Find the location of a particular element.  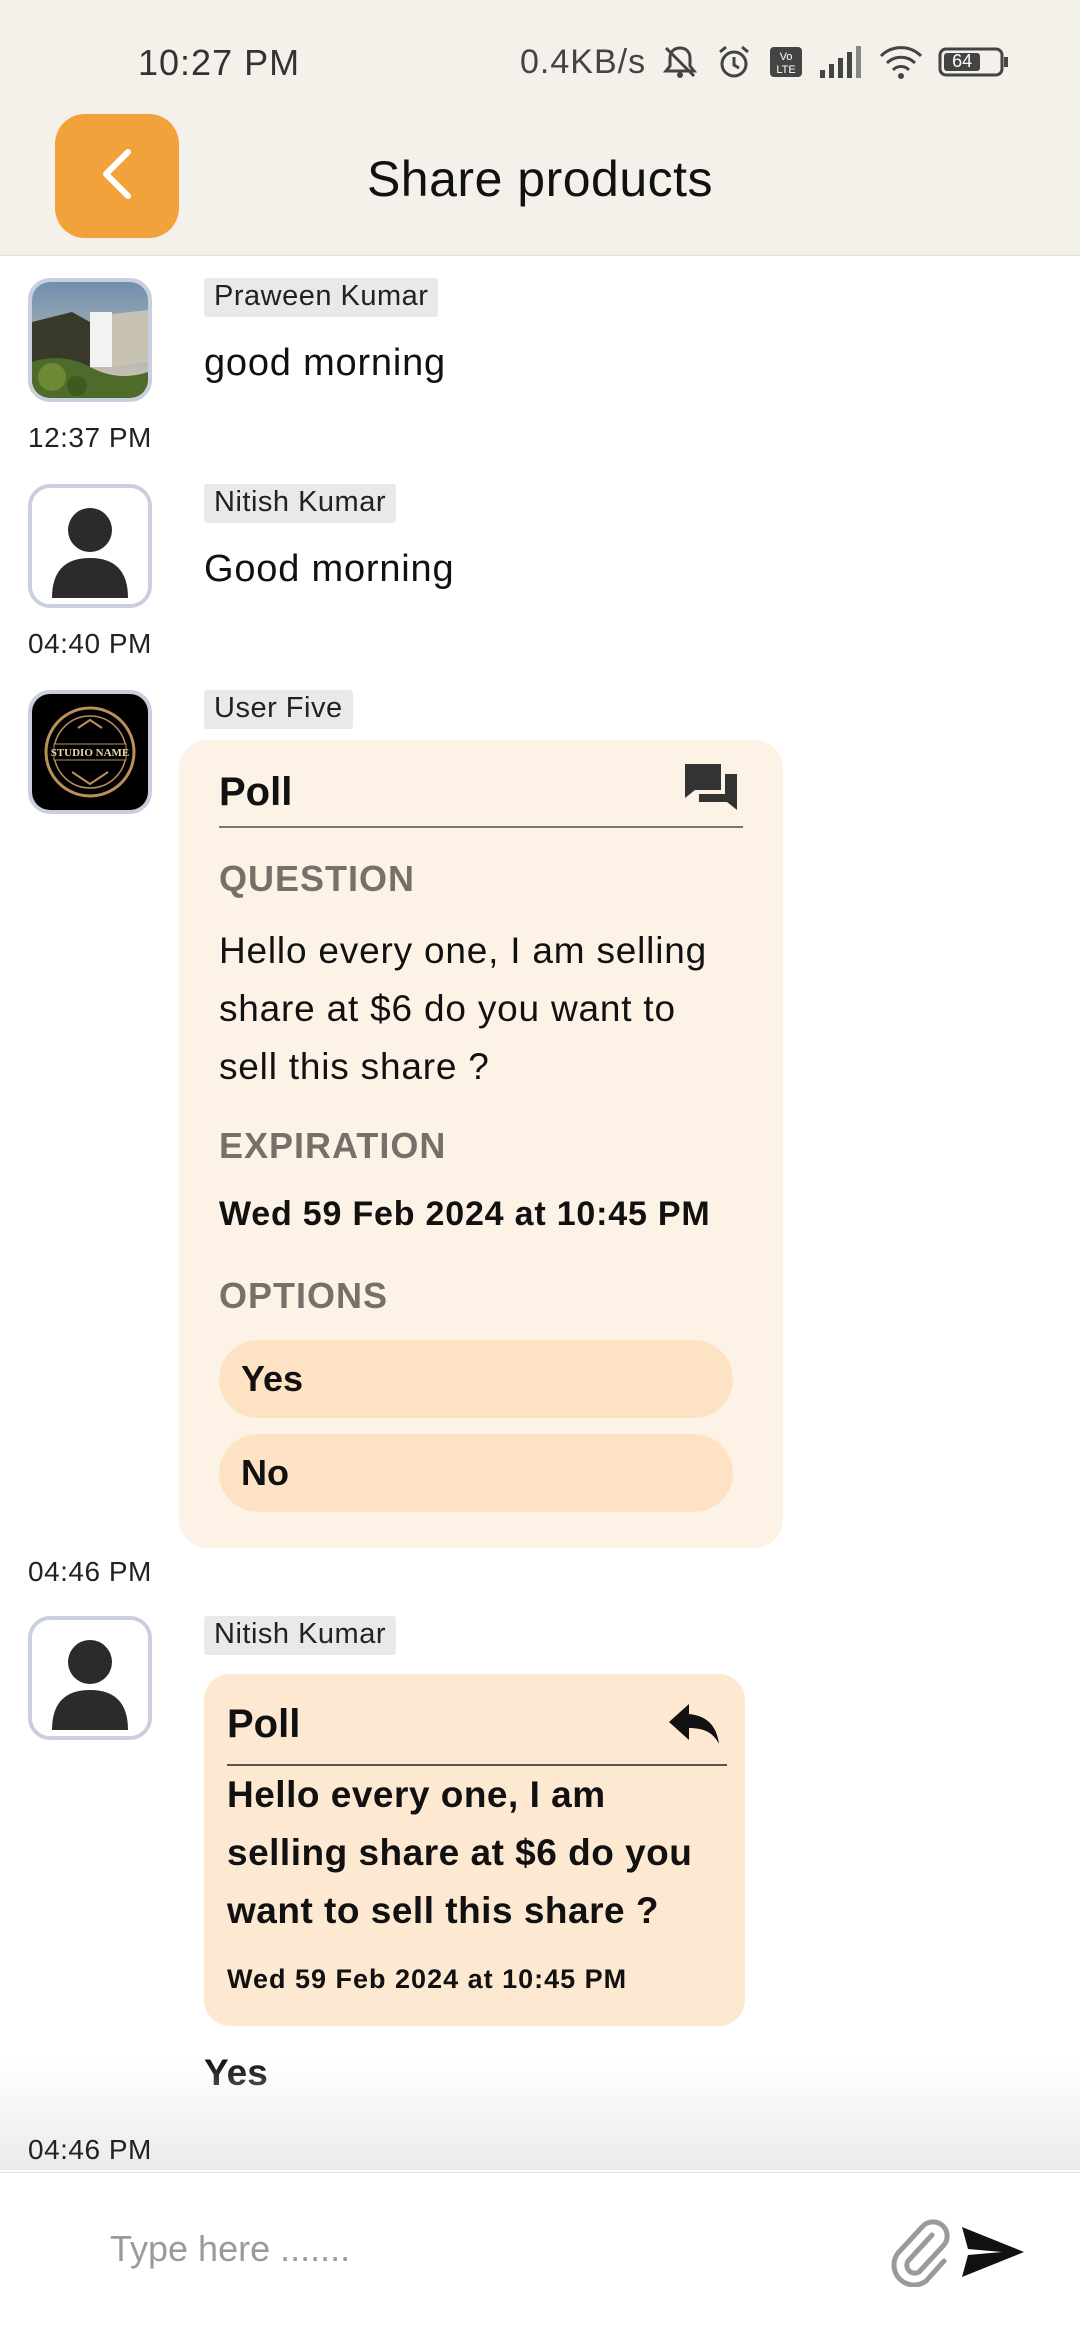

alarm-icon is located at coordinates (734, 62).